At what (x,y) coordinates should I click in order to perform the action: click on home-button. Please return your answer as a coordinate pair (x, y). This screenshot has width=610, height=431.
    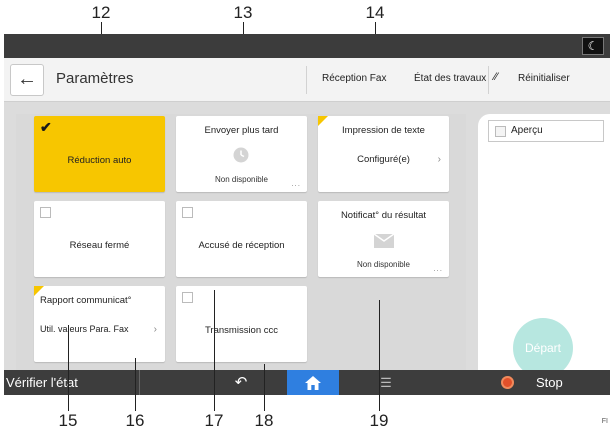
    Looking at the image, I should click on (313, 382).